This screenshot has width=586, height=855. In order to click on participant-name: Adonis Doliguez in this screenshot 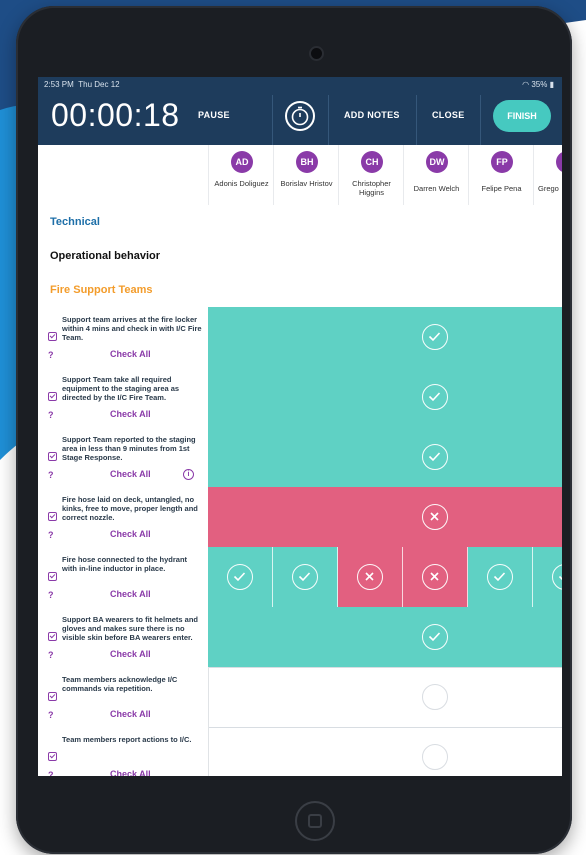, I will do `click(241, 183)`.